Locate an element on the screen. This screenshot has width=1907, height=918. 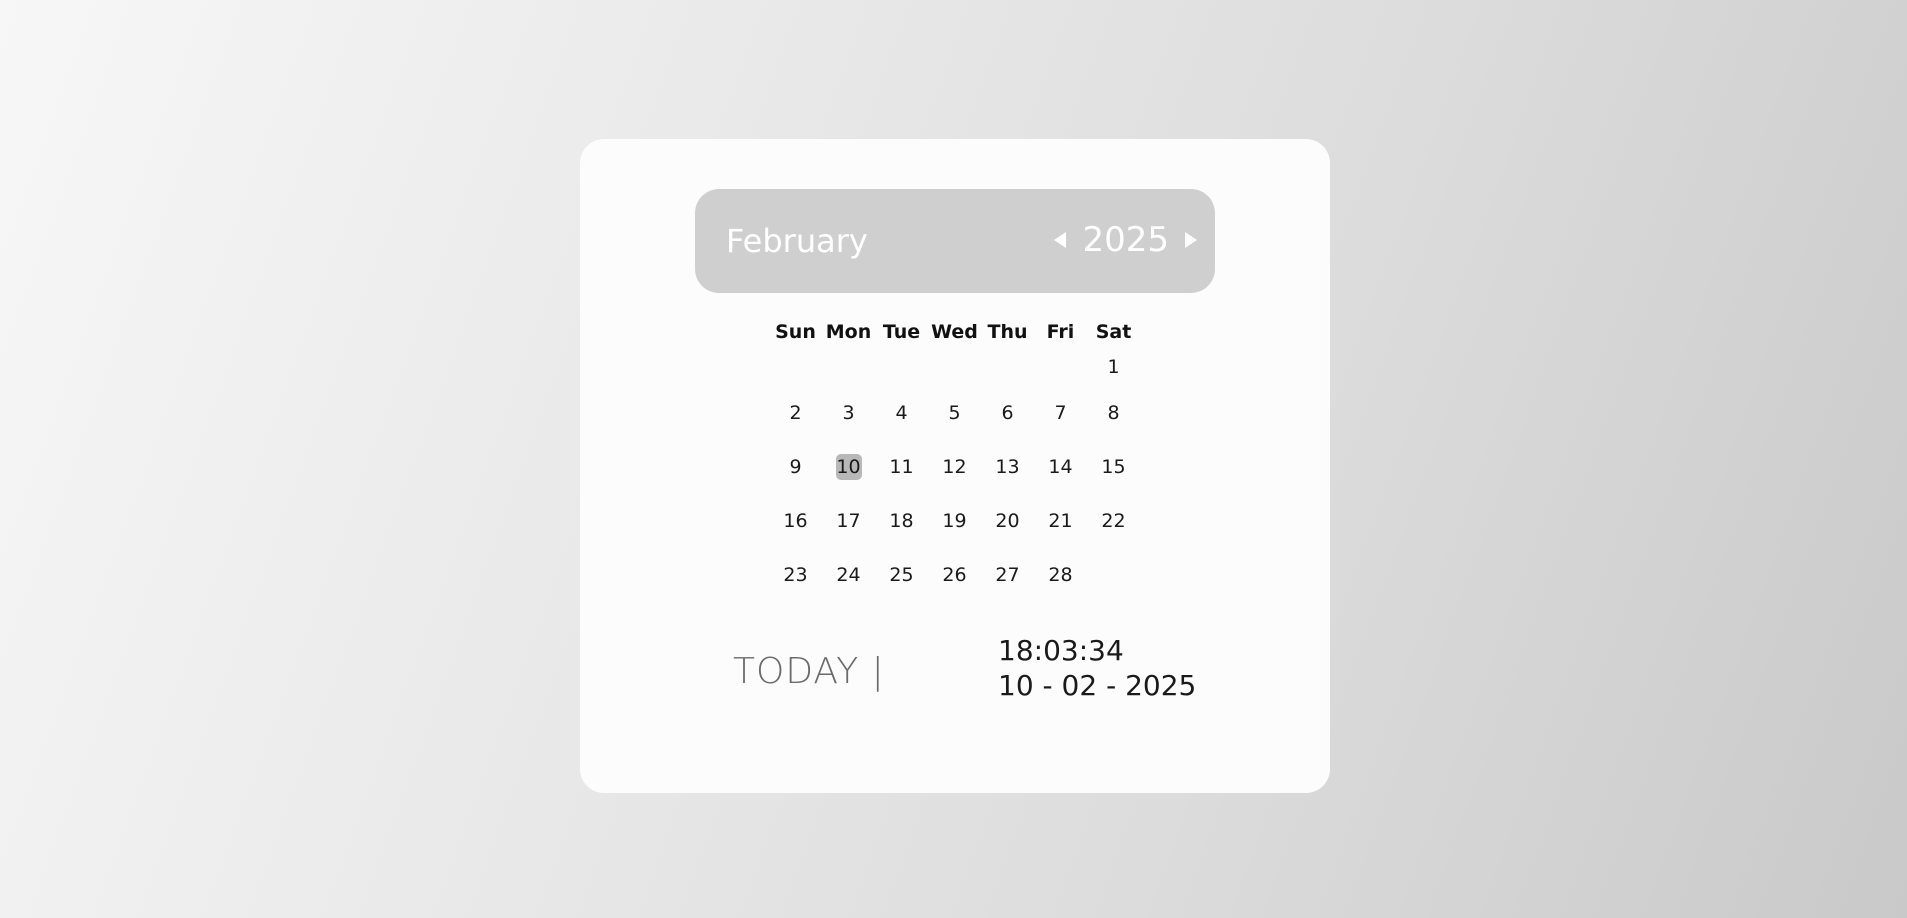
day-cell: 8 is located at coordinates (1114, 413).